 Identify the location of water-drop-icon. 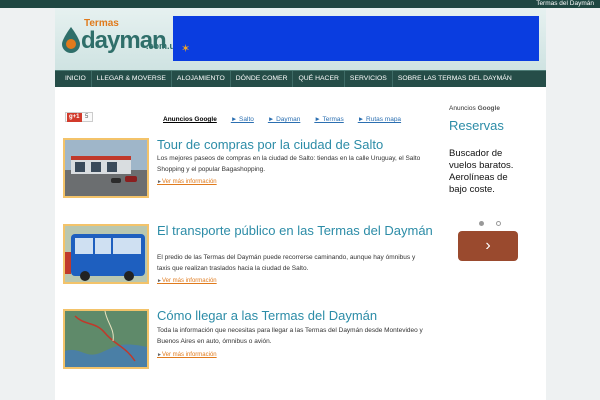
(71, 40).